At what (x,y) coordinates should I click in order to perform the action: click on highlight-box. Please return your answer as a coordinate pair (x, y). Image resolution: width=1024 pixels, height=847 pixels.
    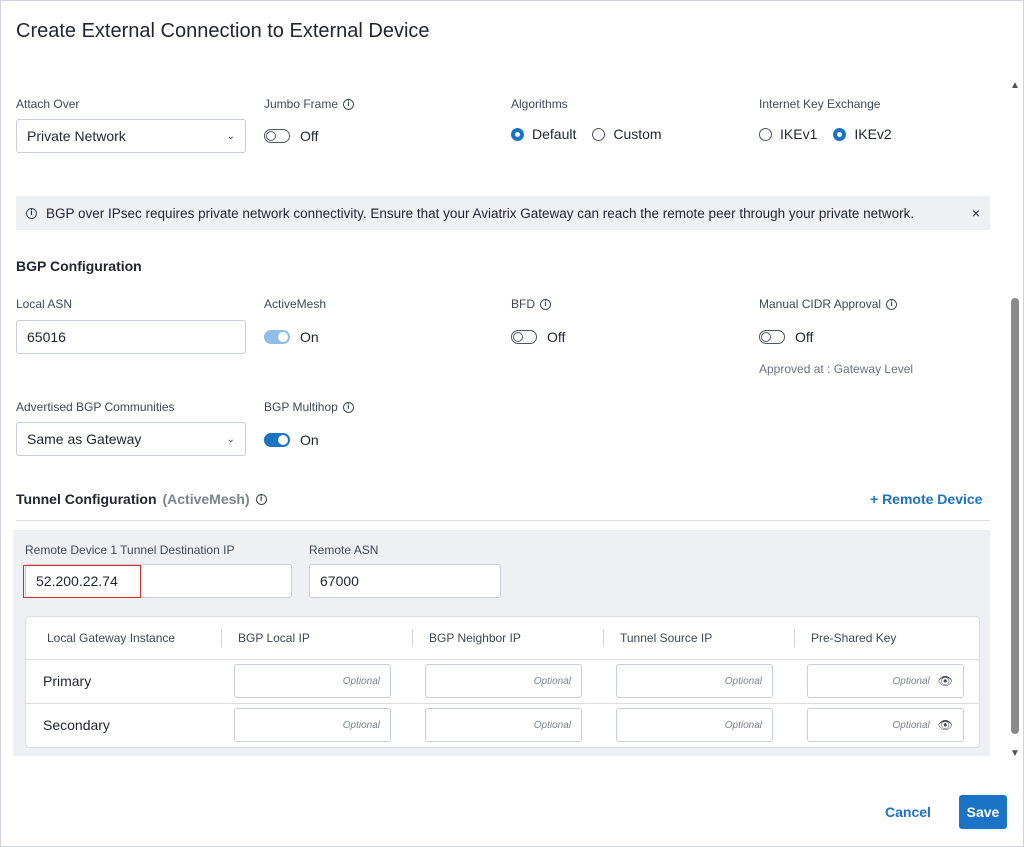
    Looking at the image, I should click on (82, 581).